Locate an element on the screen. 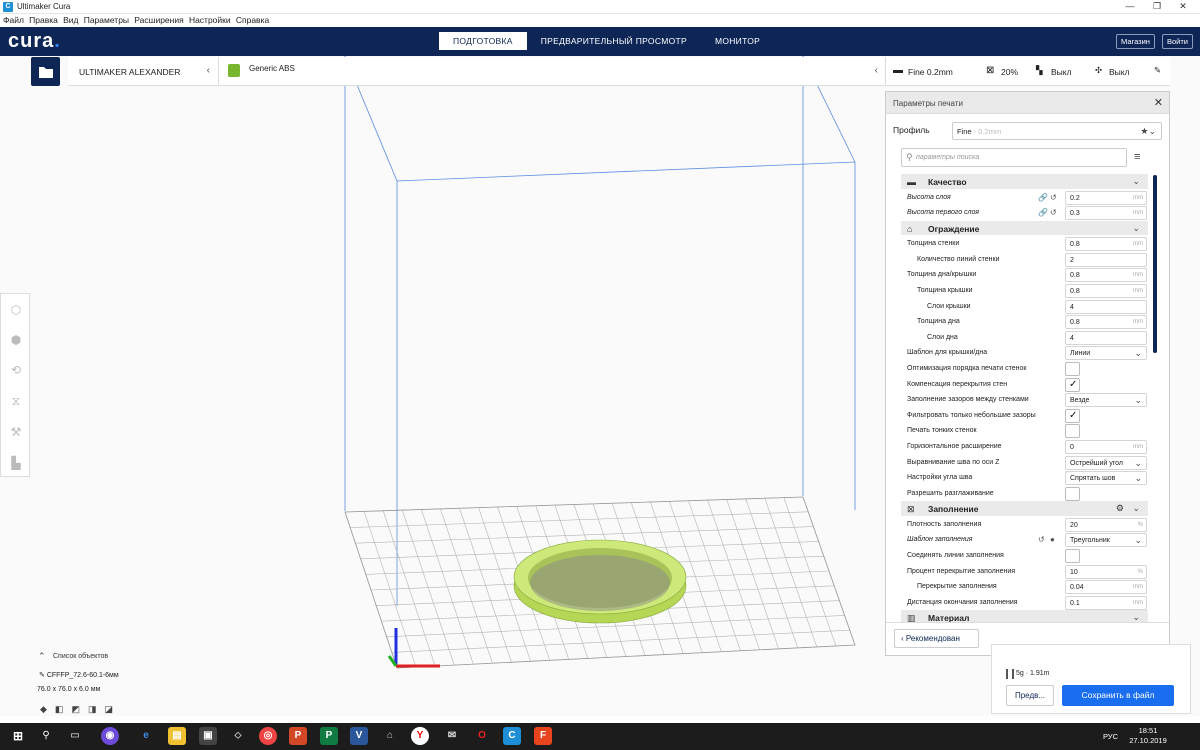 The image size is (1200, 750). language-indicator: РУС is located at coordinates (1110, 736).